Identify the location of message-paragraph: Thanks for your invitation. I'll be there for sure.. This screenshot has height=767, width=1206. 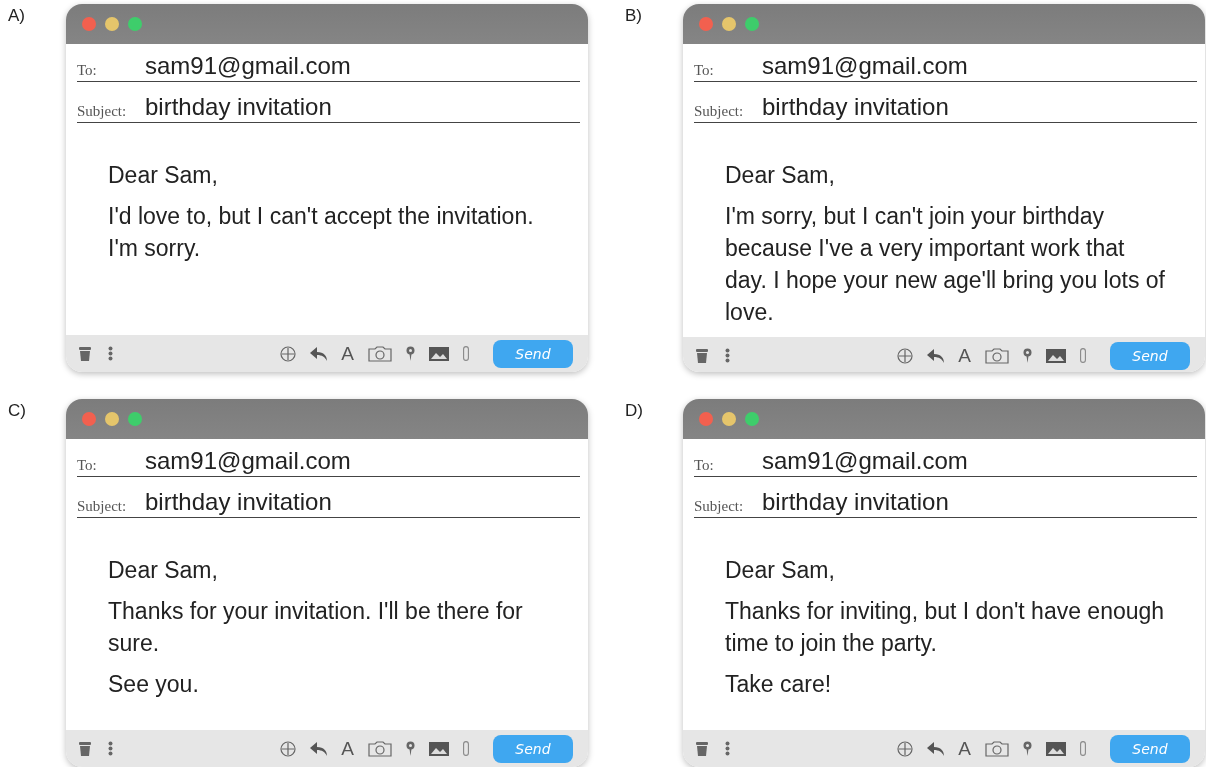
(316, 627).